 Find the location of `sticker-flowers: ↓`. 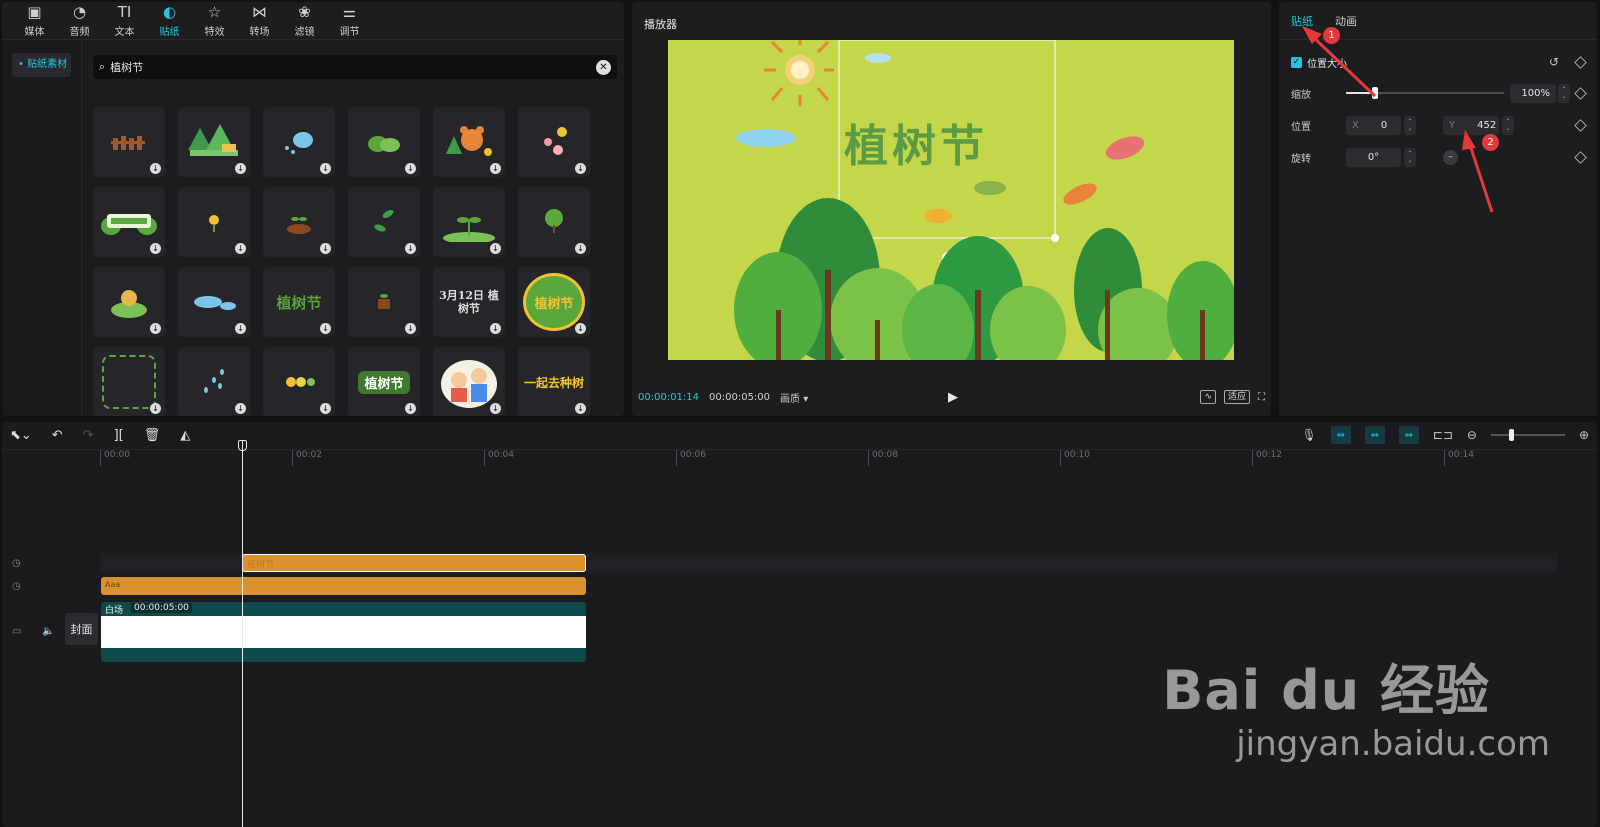

sticker-flowers: ↓ is located at coordinates (554, 142).